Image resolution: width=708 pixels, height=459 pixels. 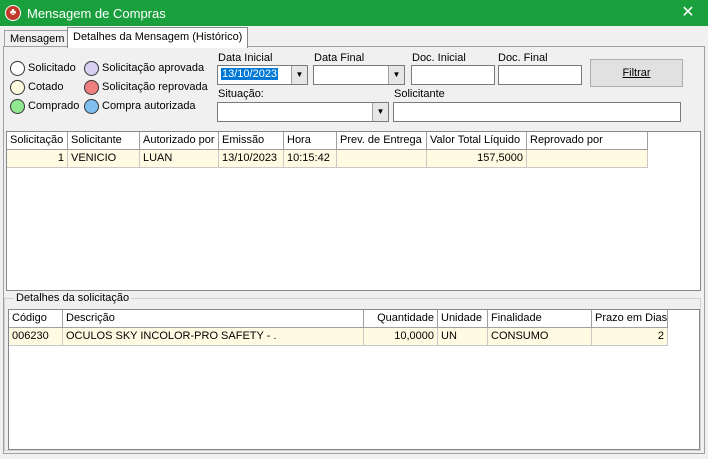 What do you see at coordinates (96, 13) in the screenshot?
I see `window-title: Mensagem de Compras` at bounding box center [96, 13].